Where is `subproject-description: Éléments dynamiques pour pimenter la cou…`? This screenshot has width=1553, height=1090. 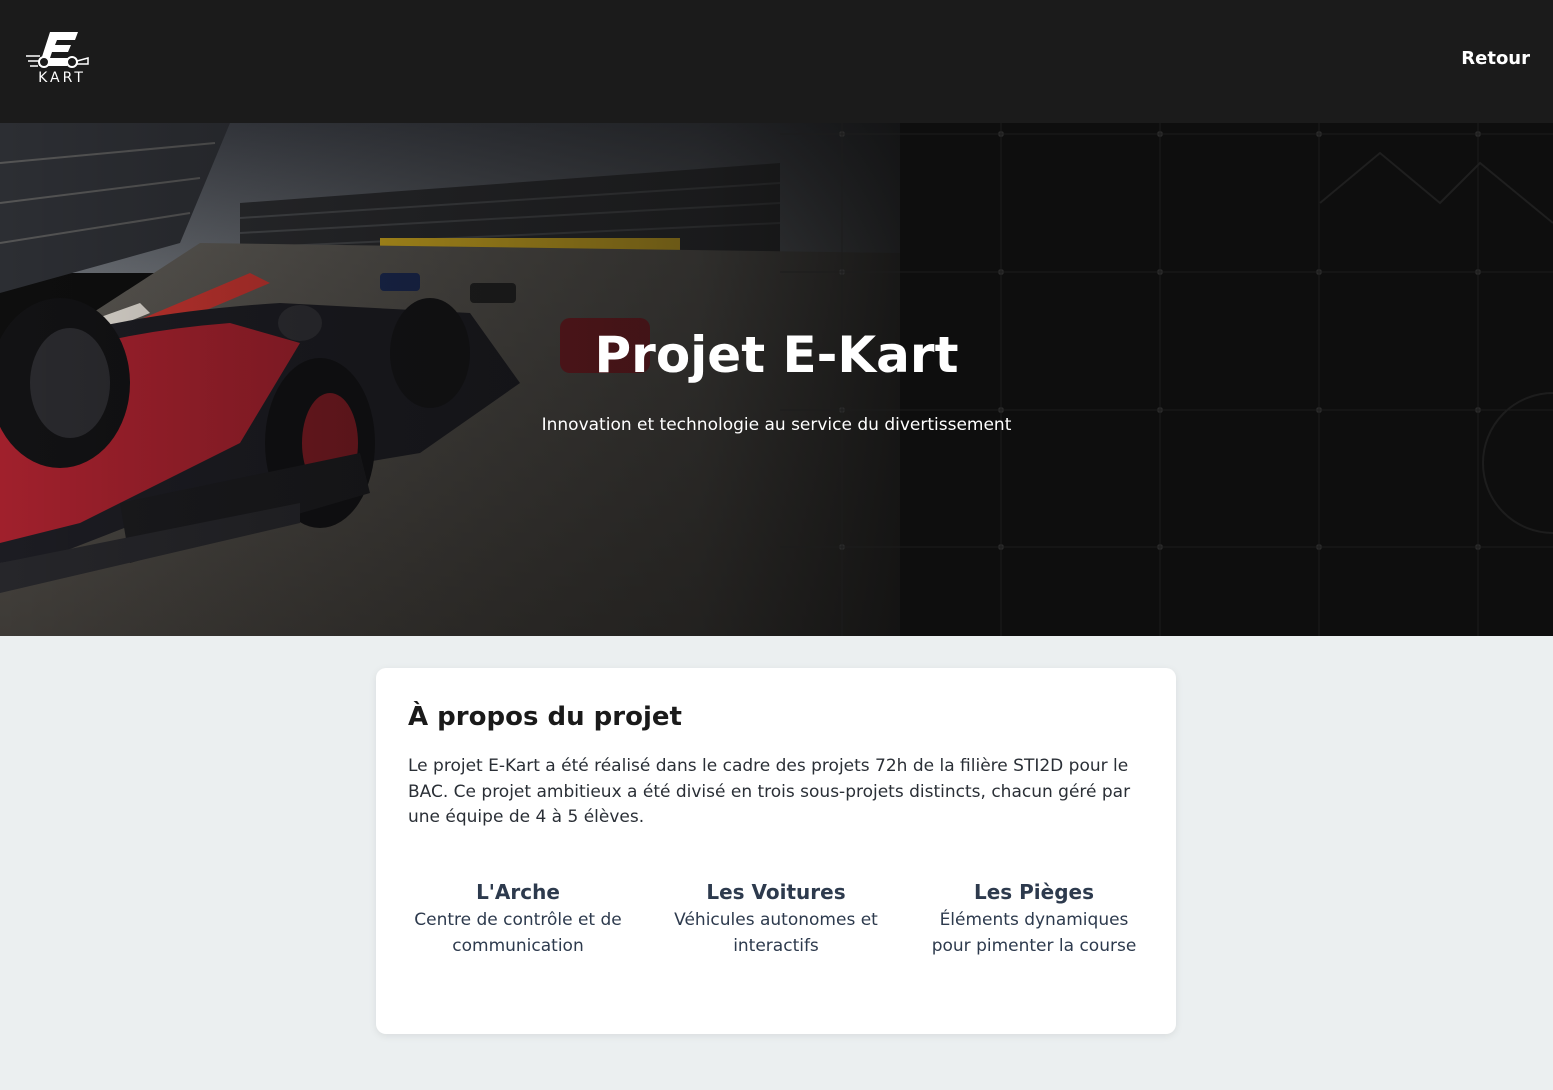
subproject-description: Éléments dynamiques pour pimenter la cou… is located at coordinates (1034, 933).